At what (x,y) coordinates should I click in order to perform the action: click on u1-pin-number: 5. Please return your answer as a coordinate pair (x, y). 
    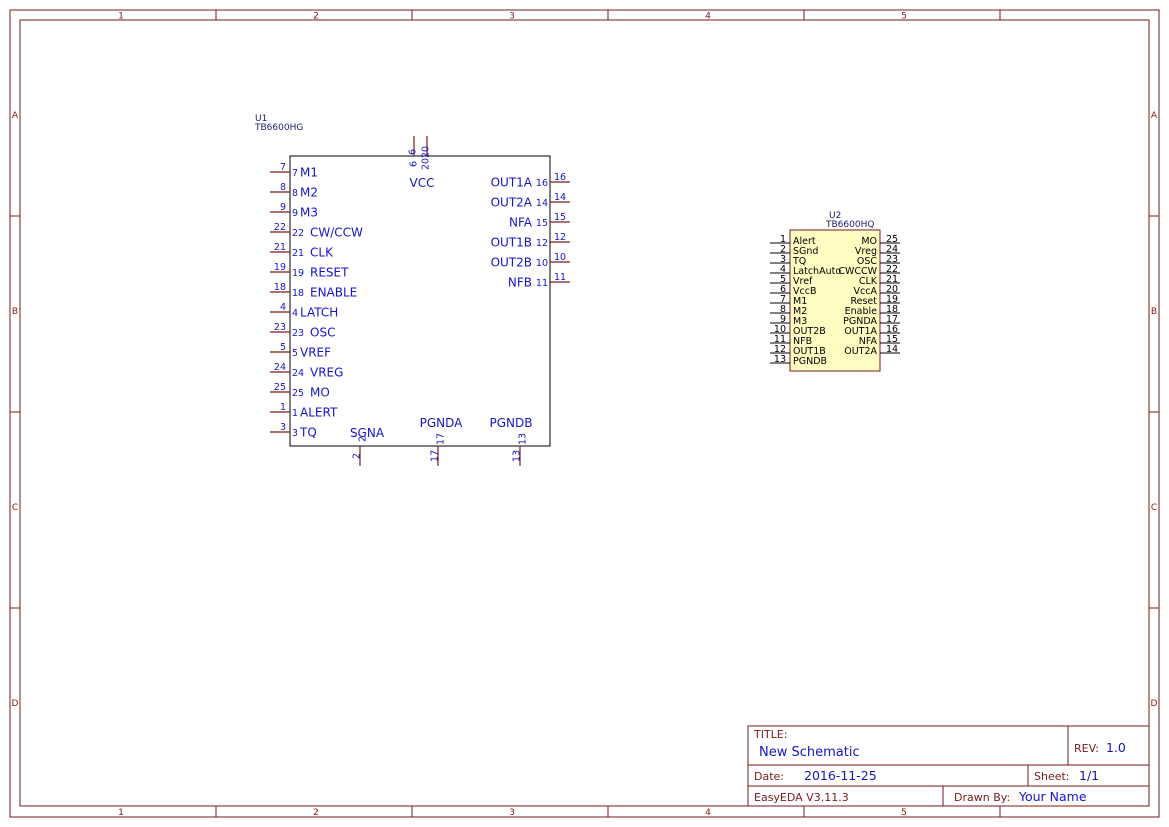
    Looking at the image, I should click on (283, 347).